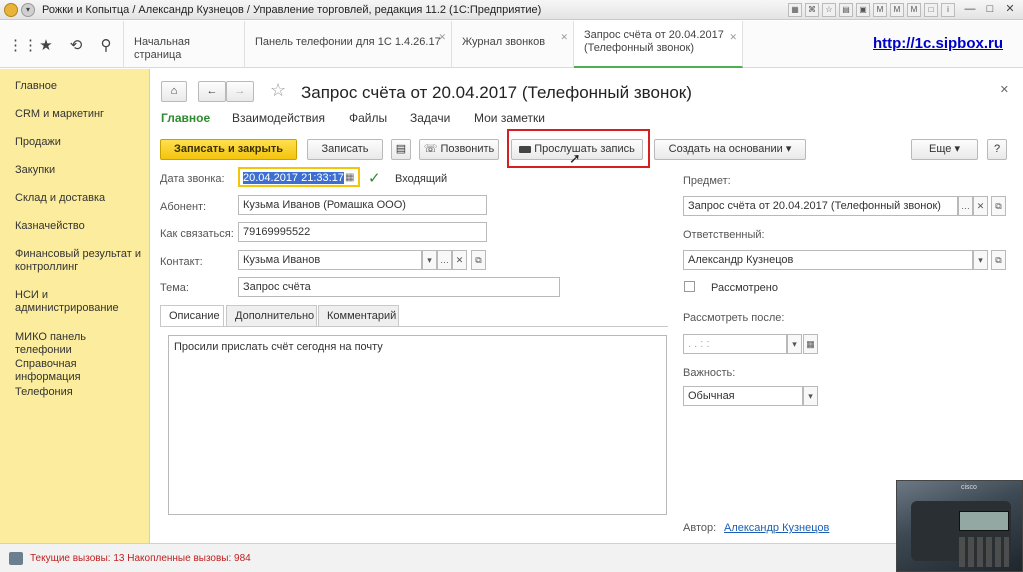 The width and height of the screenshot is (1023, 572). Describe the element at coordinates (735, 344) in the screenshot. I see `review-after-field: . . : :` at that location.